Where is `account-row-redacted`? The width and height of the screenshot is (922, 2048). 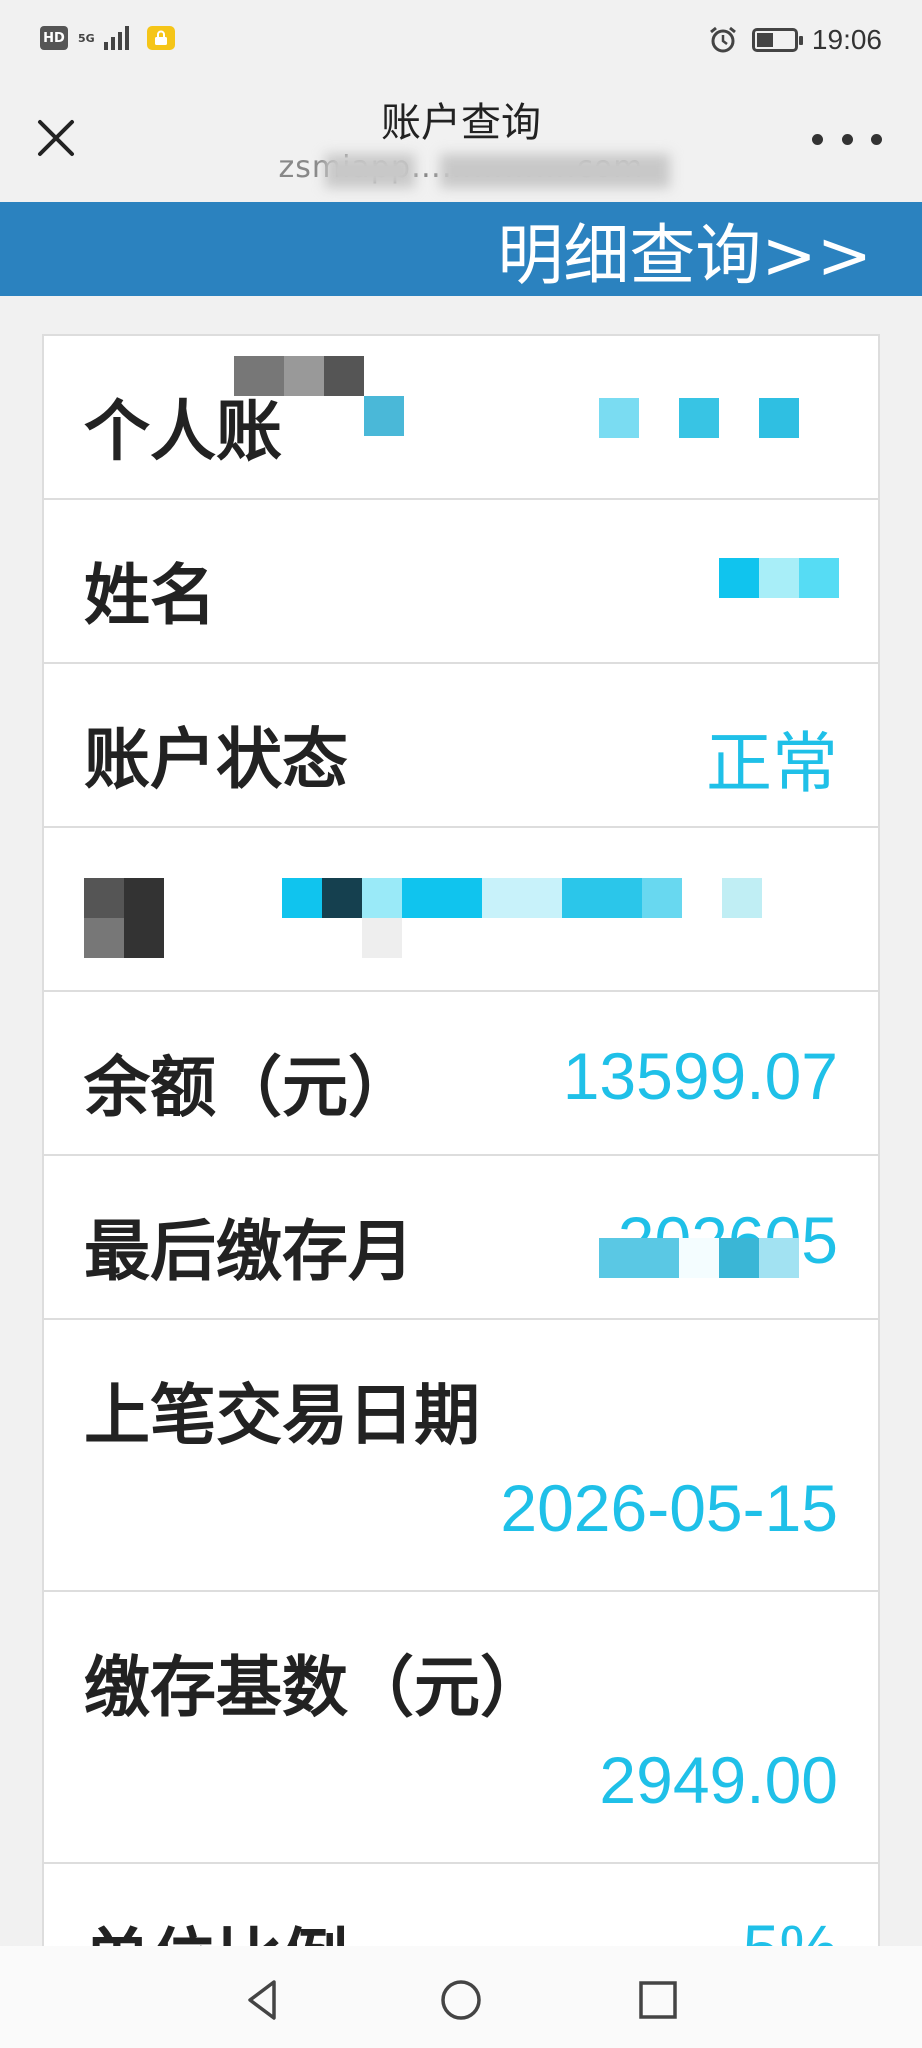
account-row-redacted is located at coordinates (461, 910).